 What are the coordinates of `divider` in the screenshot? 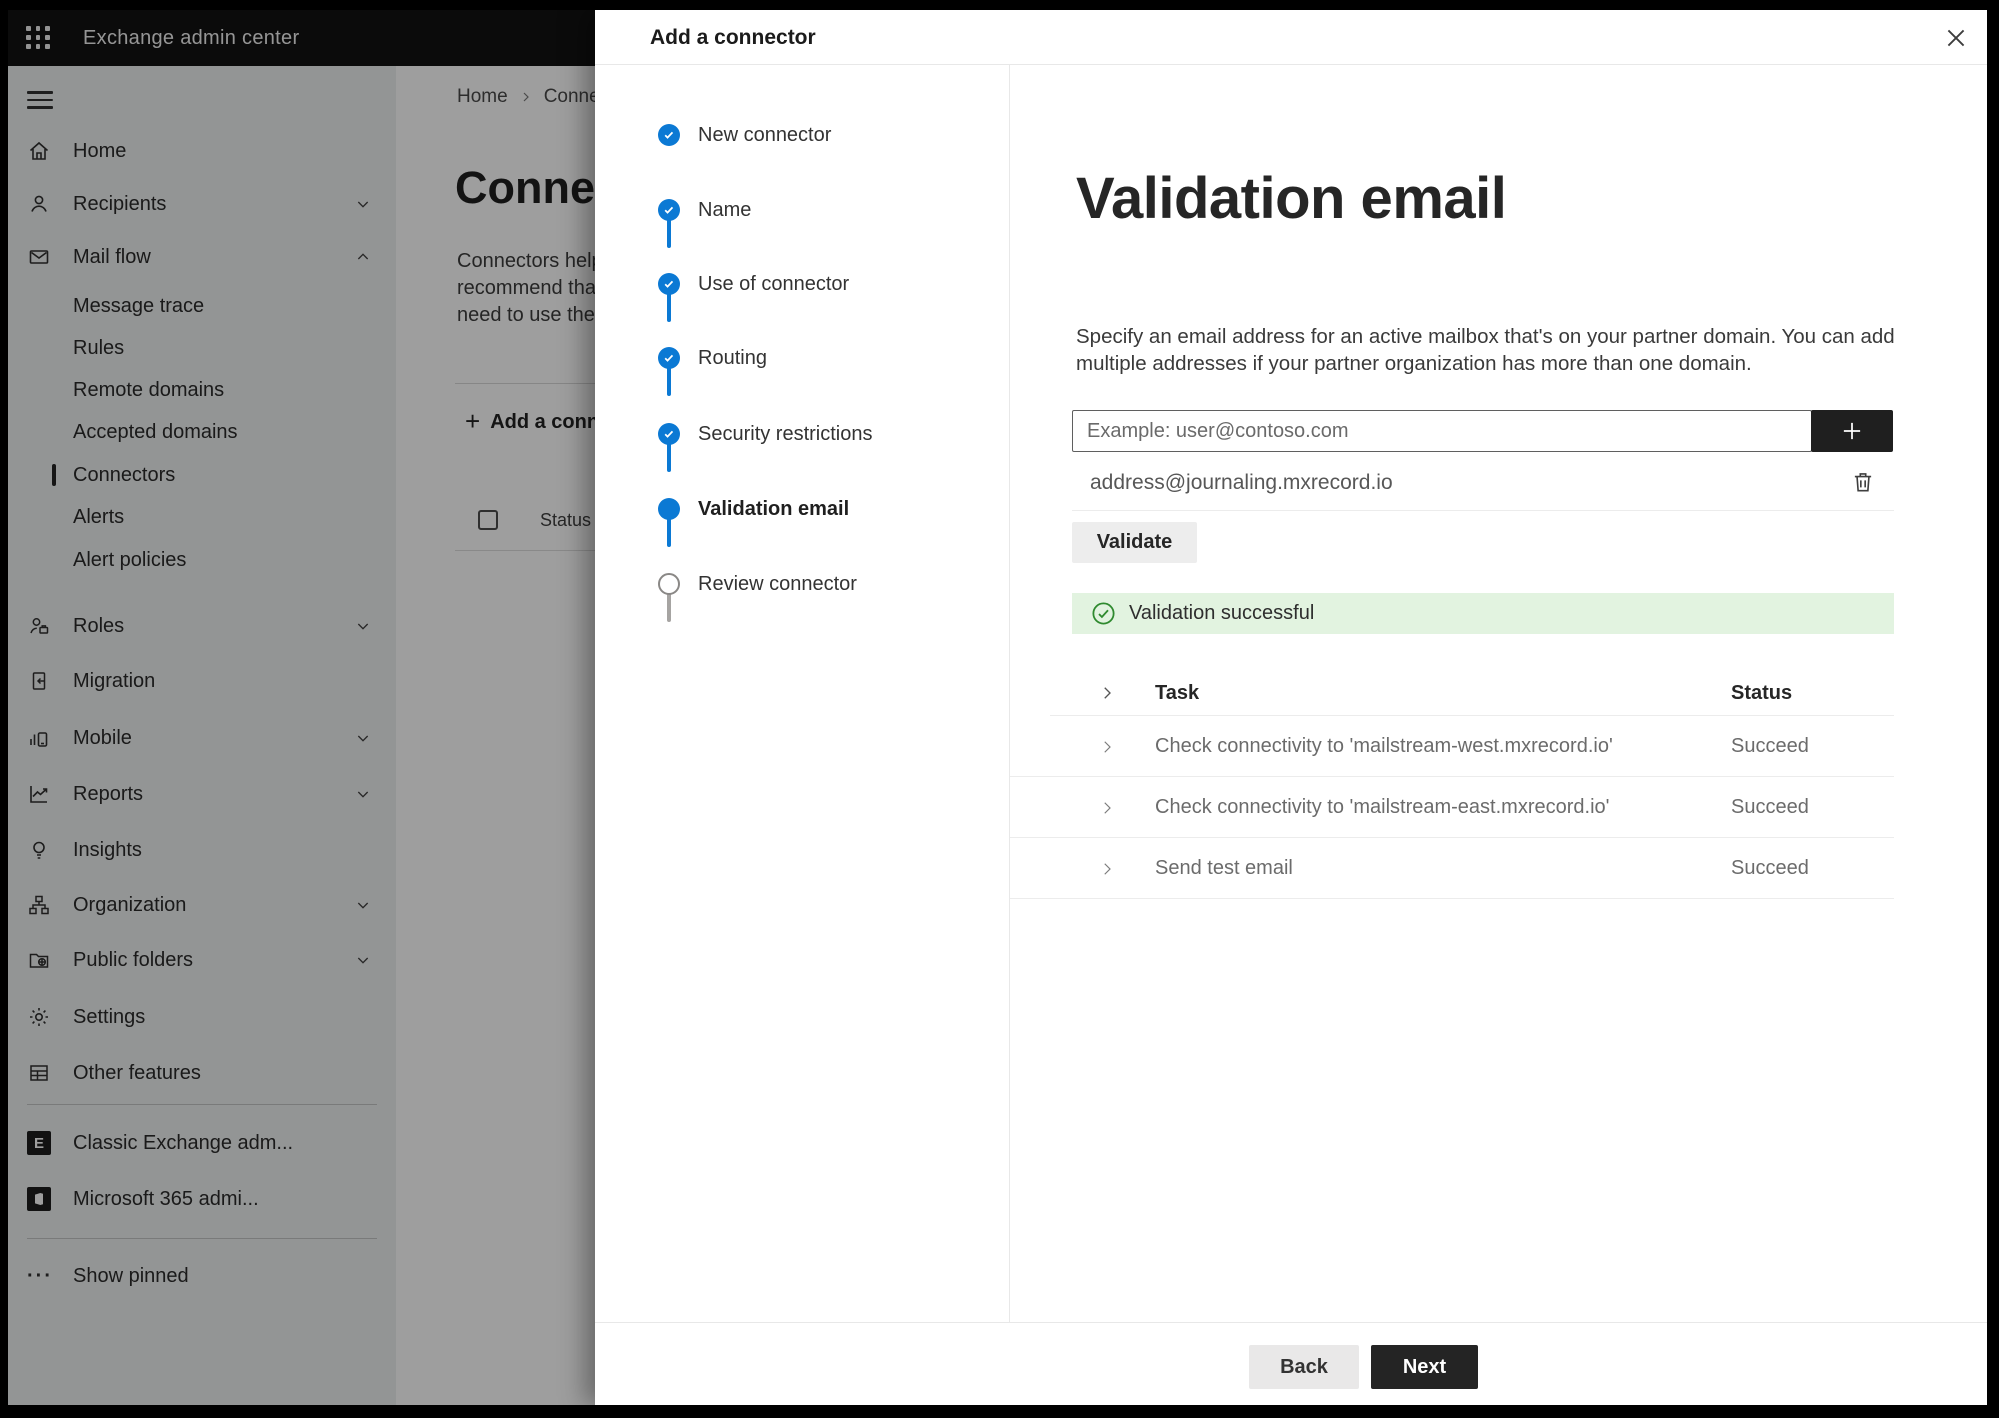 It's located at (1483, 510).